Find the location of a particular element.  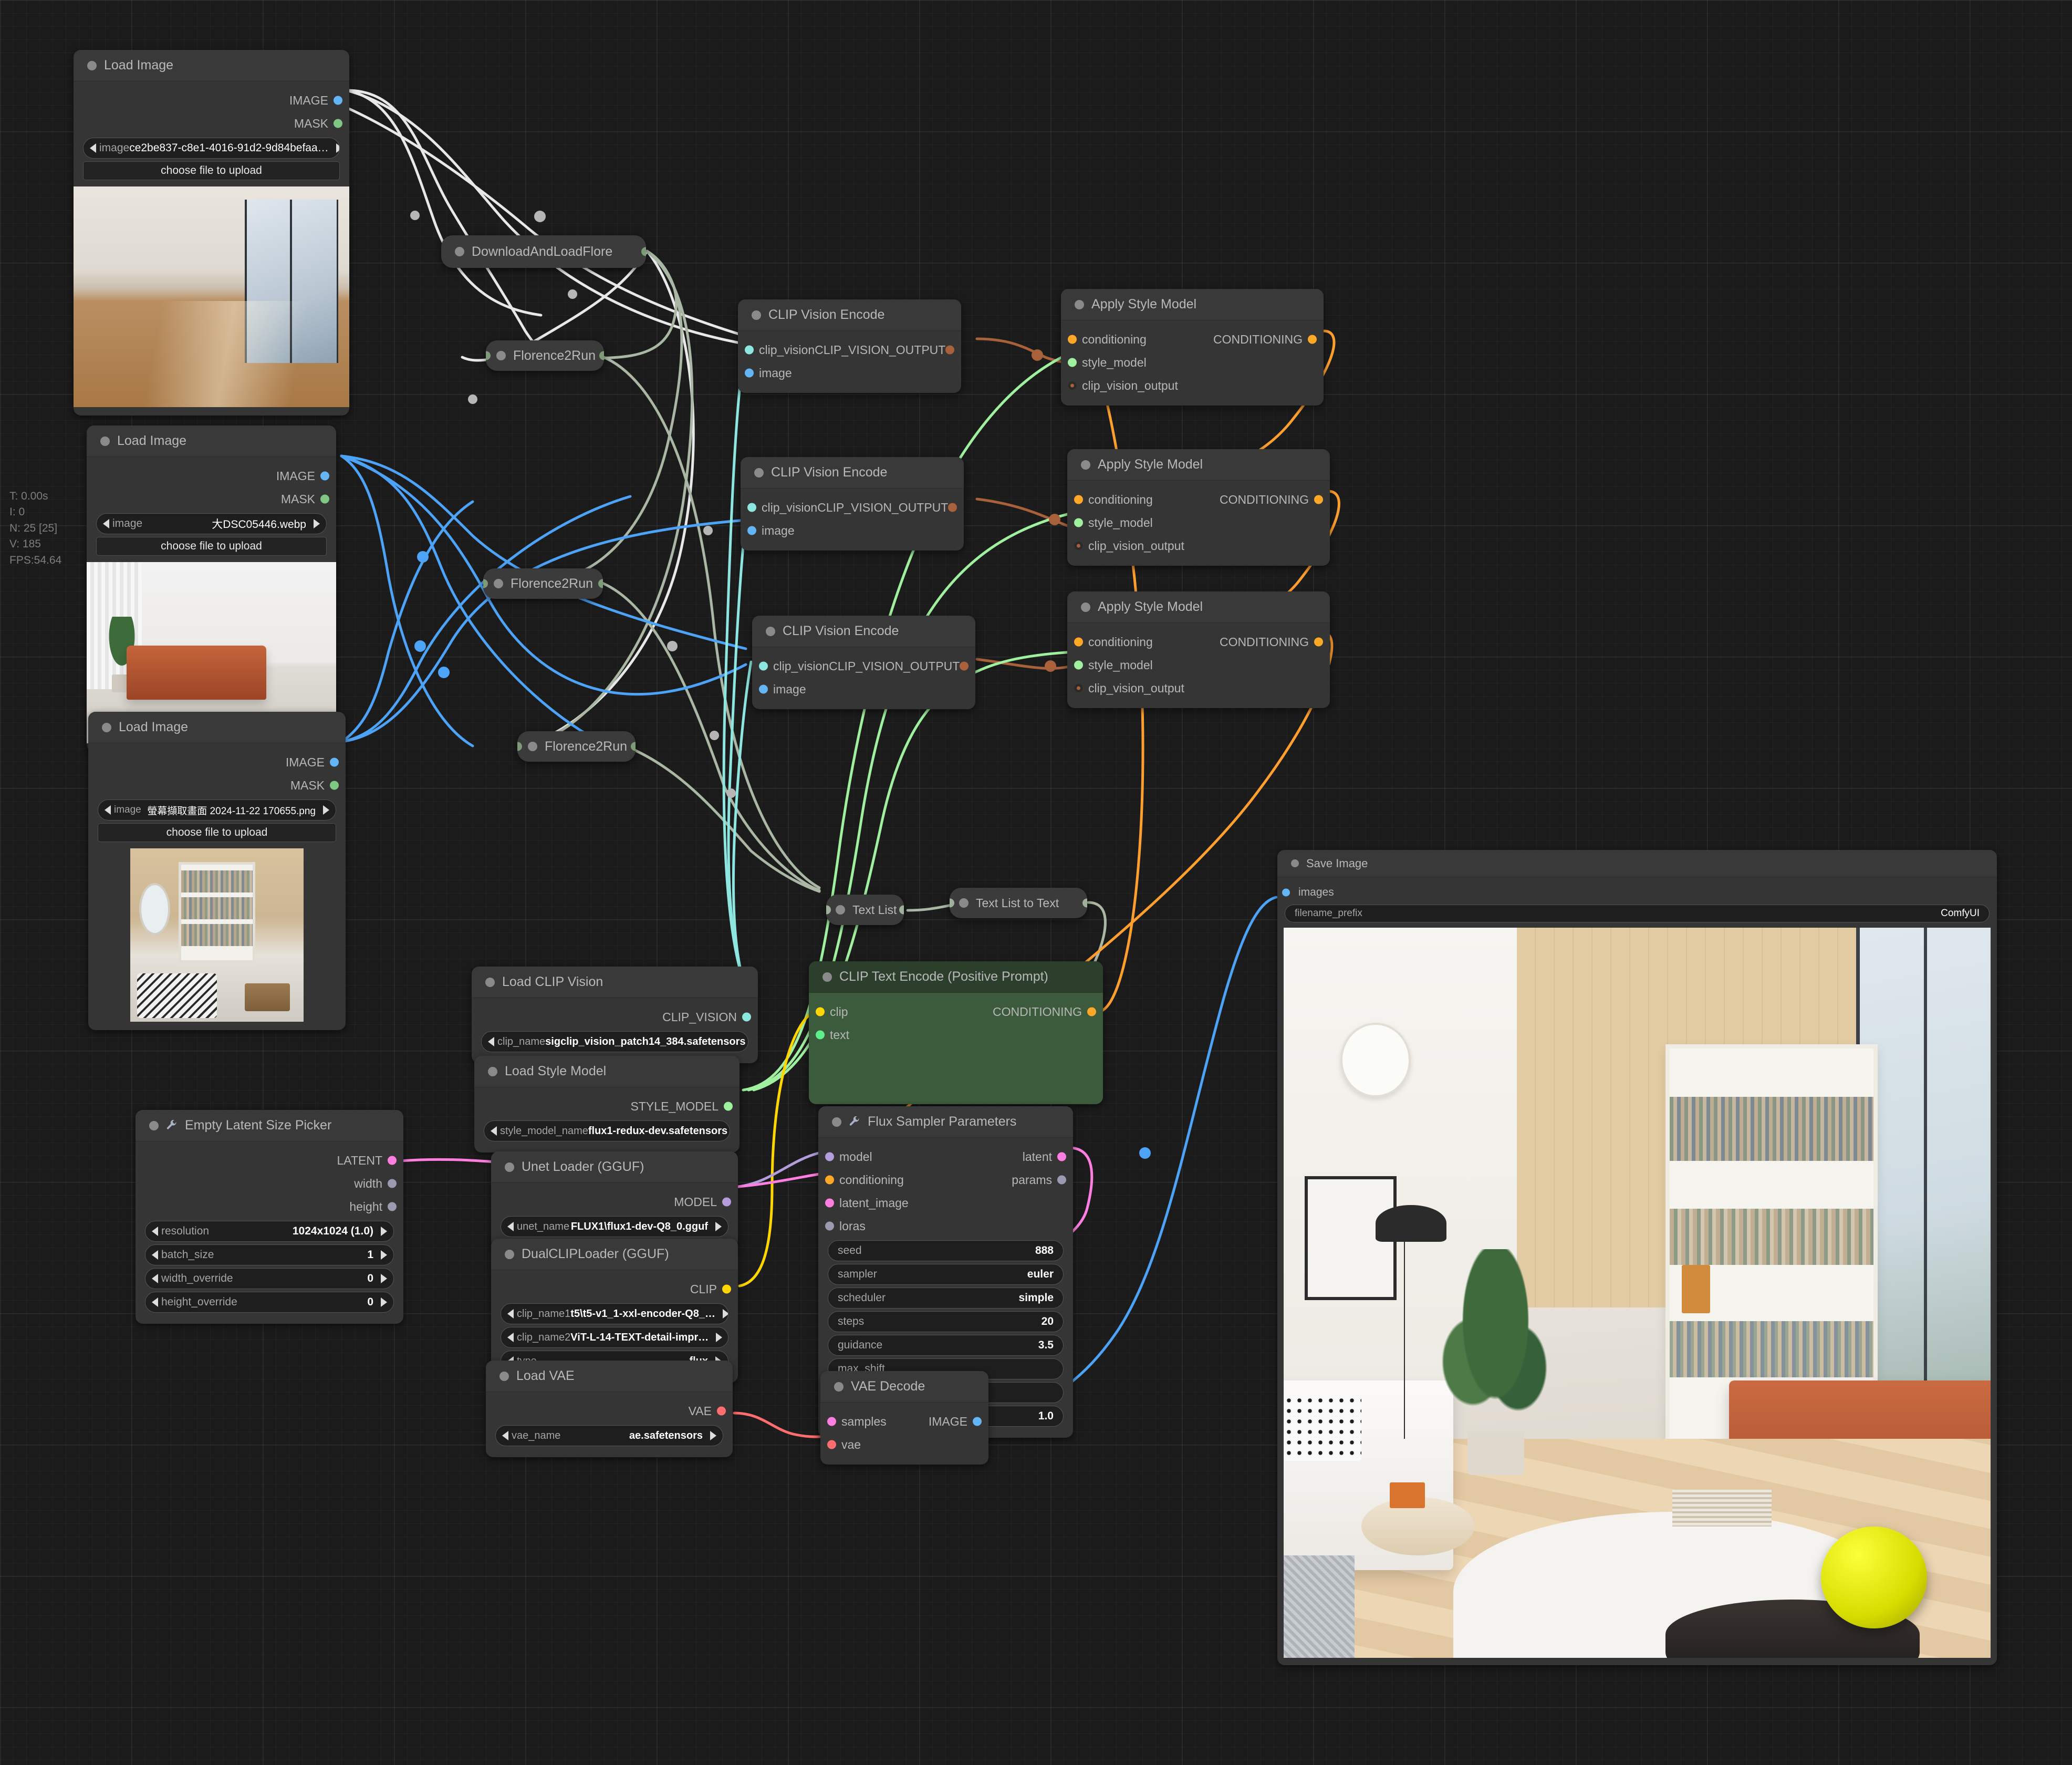

vae-name-widget: vae_name ae.safetensors is located at coordinates (609, 1436).